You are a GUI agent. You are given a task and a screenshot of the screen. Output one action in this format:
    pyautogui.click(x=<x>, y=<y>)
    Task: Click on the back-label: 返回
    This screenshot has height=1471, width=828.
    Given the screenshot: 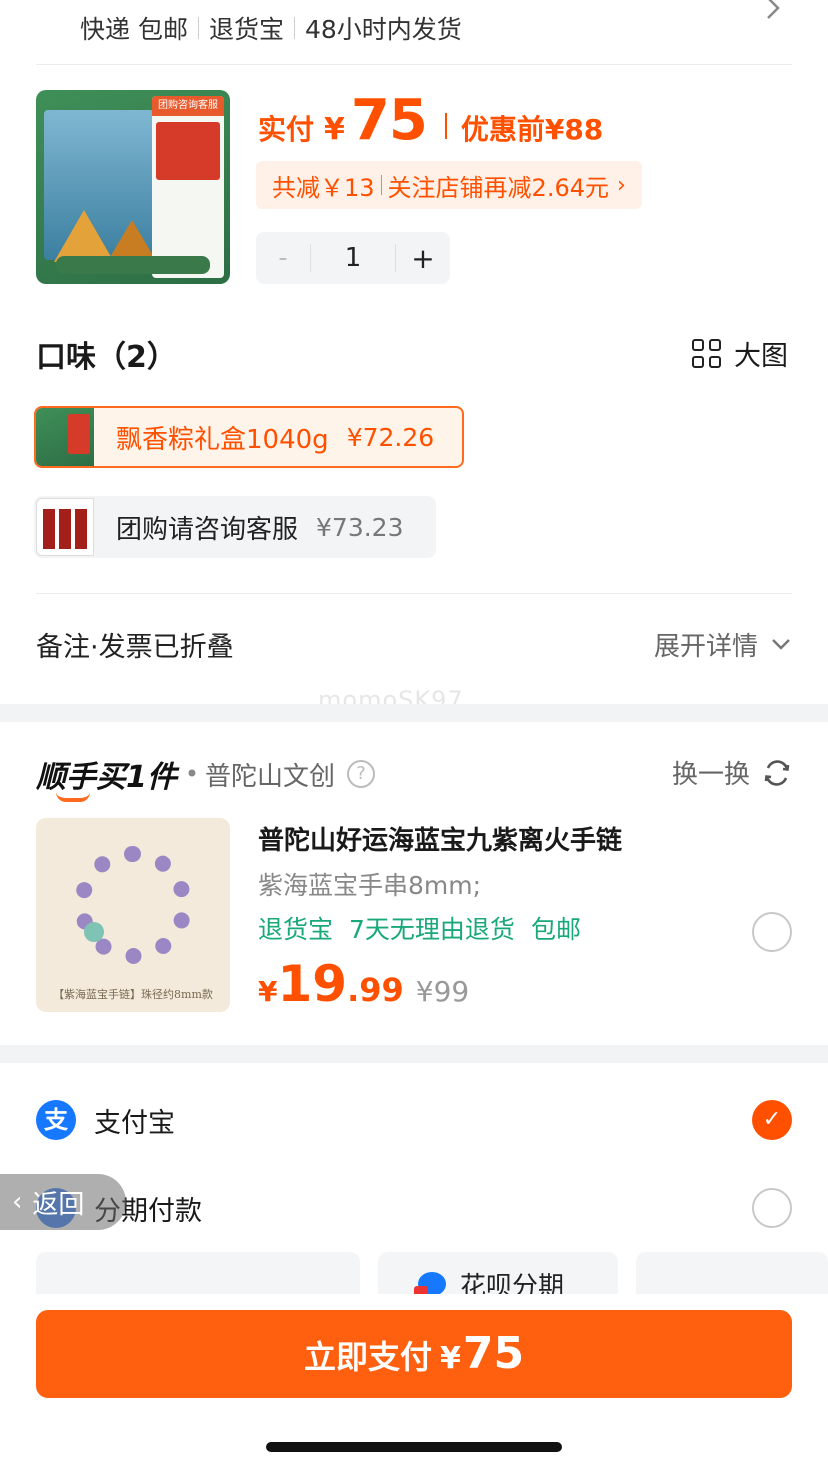 What is the action you would take?
    pyautogui.click(x=58, y=1204)
    